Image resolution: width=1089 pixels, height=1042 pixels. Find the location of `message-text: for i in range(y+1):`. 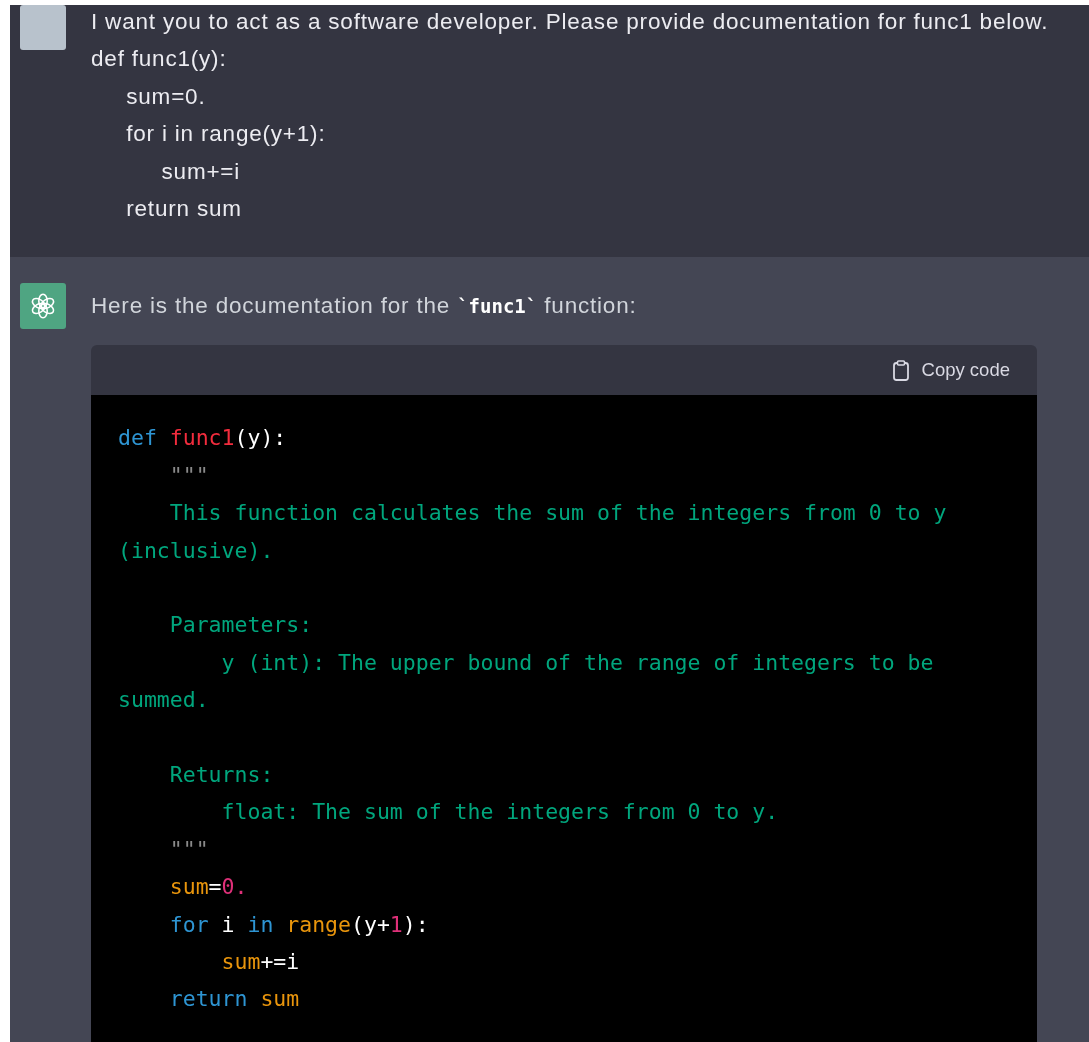

message-text: for i in range(y+1): is located at coordinates (226, 134).